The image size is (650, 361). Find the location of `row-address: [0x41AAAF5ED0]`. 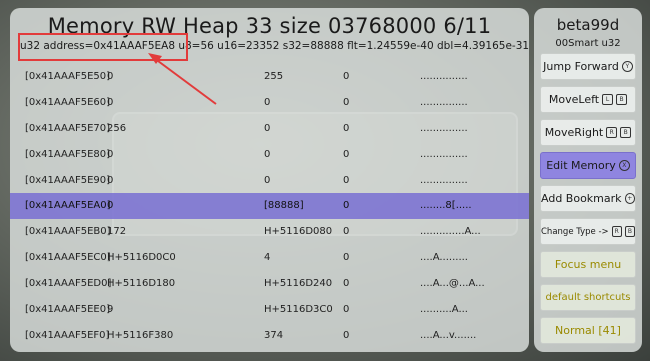

row-address: [0x41AAAF5ED0] is located at coordinates (68, 284).